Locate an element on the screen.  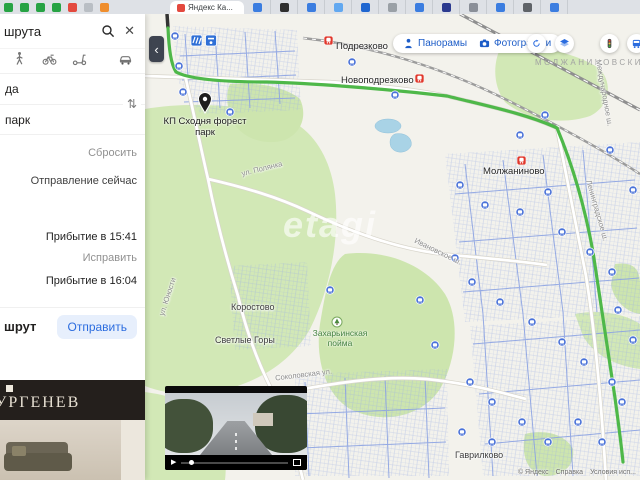
car-icon is located at coordinates (125, 60).